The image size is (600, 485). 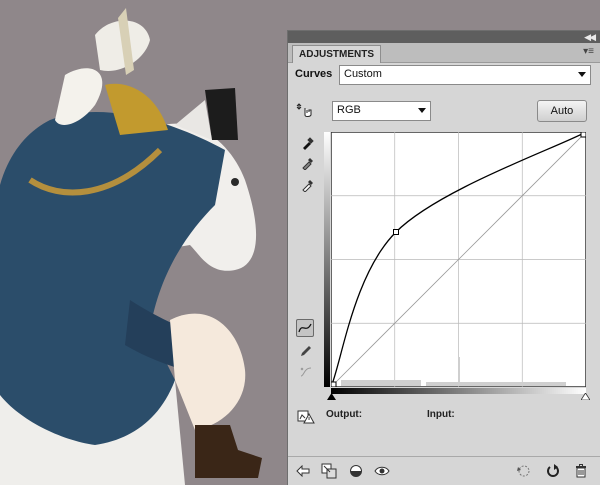 I want to click on eye-icon, so click(x=382, y=471).